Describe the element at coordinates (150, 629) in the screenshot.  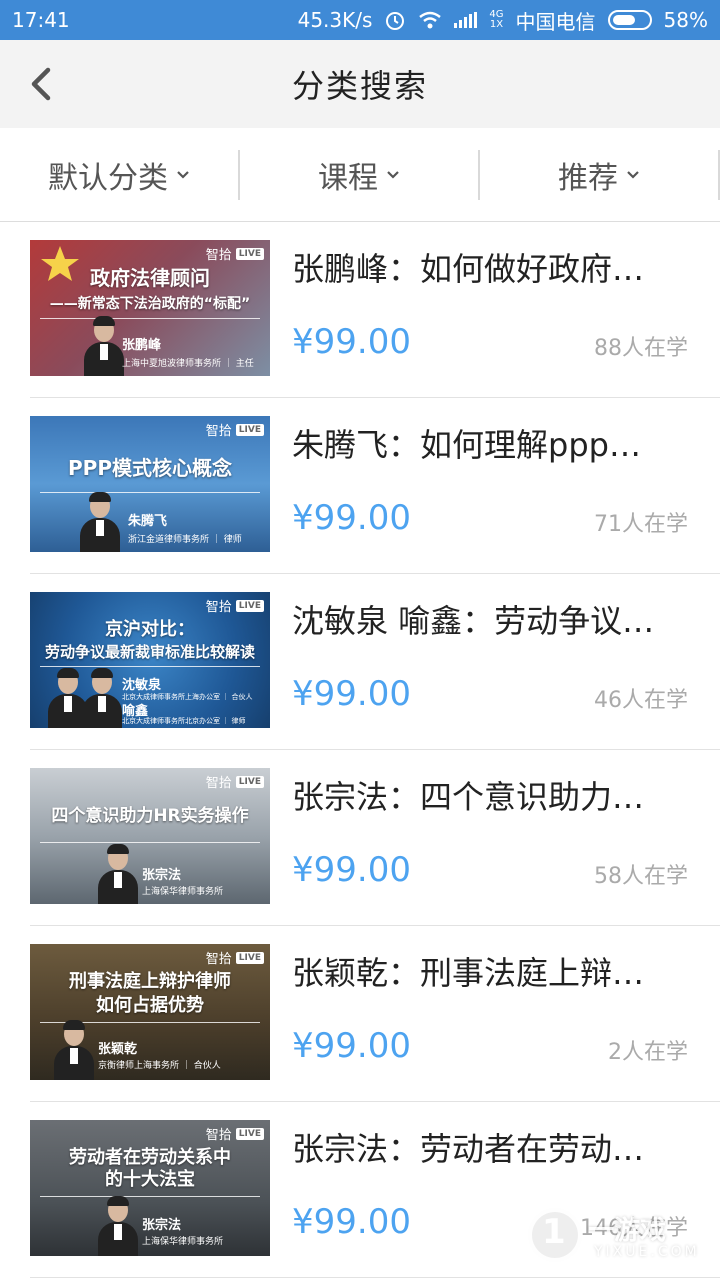
I see `thumb-caption: 京沪对比：` at that location.